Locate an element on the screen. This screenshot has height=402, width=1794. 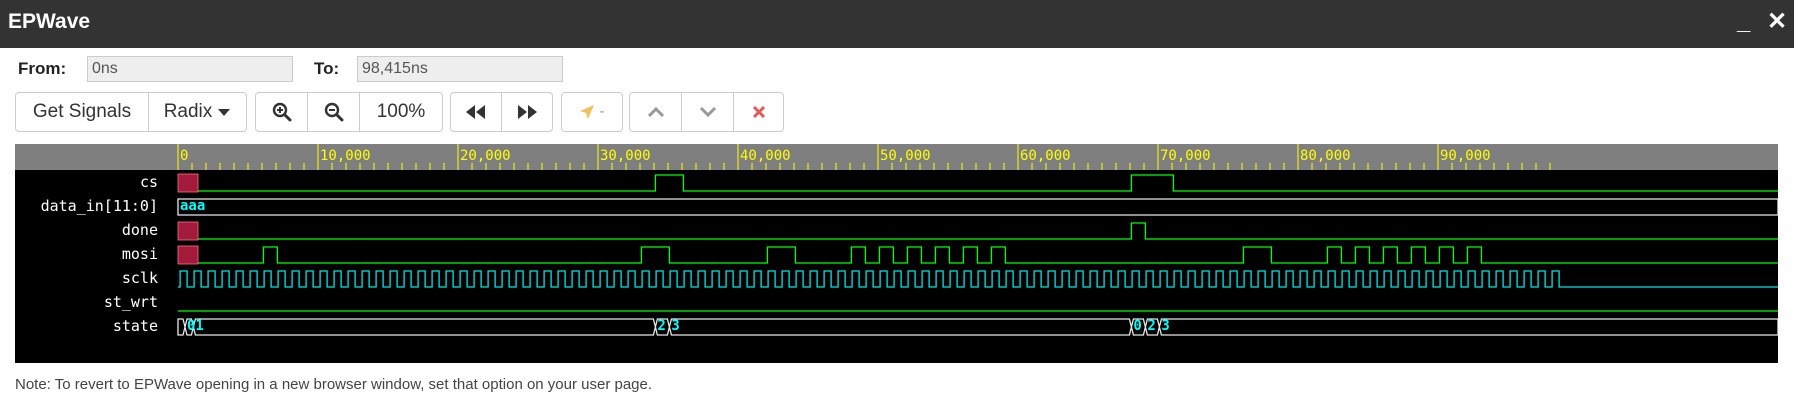
signal-order-button-group is located at coordinates (706, 112).